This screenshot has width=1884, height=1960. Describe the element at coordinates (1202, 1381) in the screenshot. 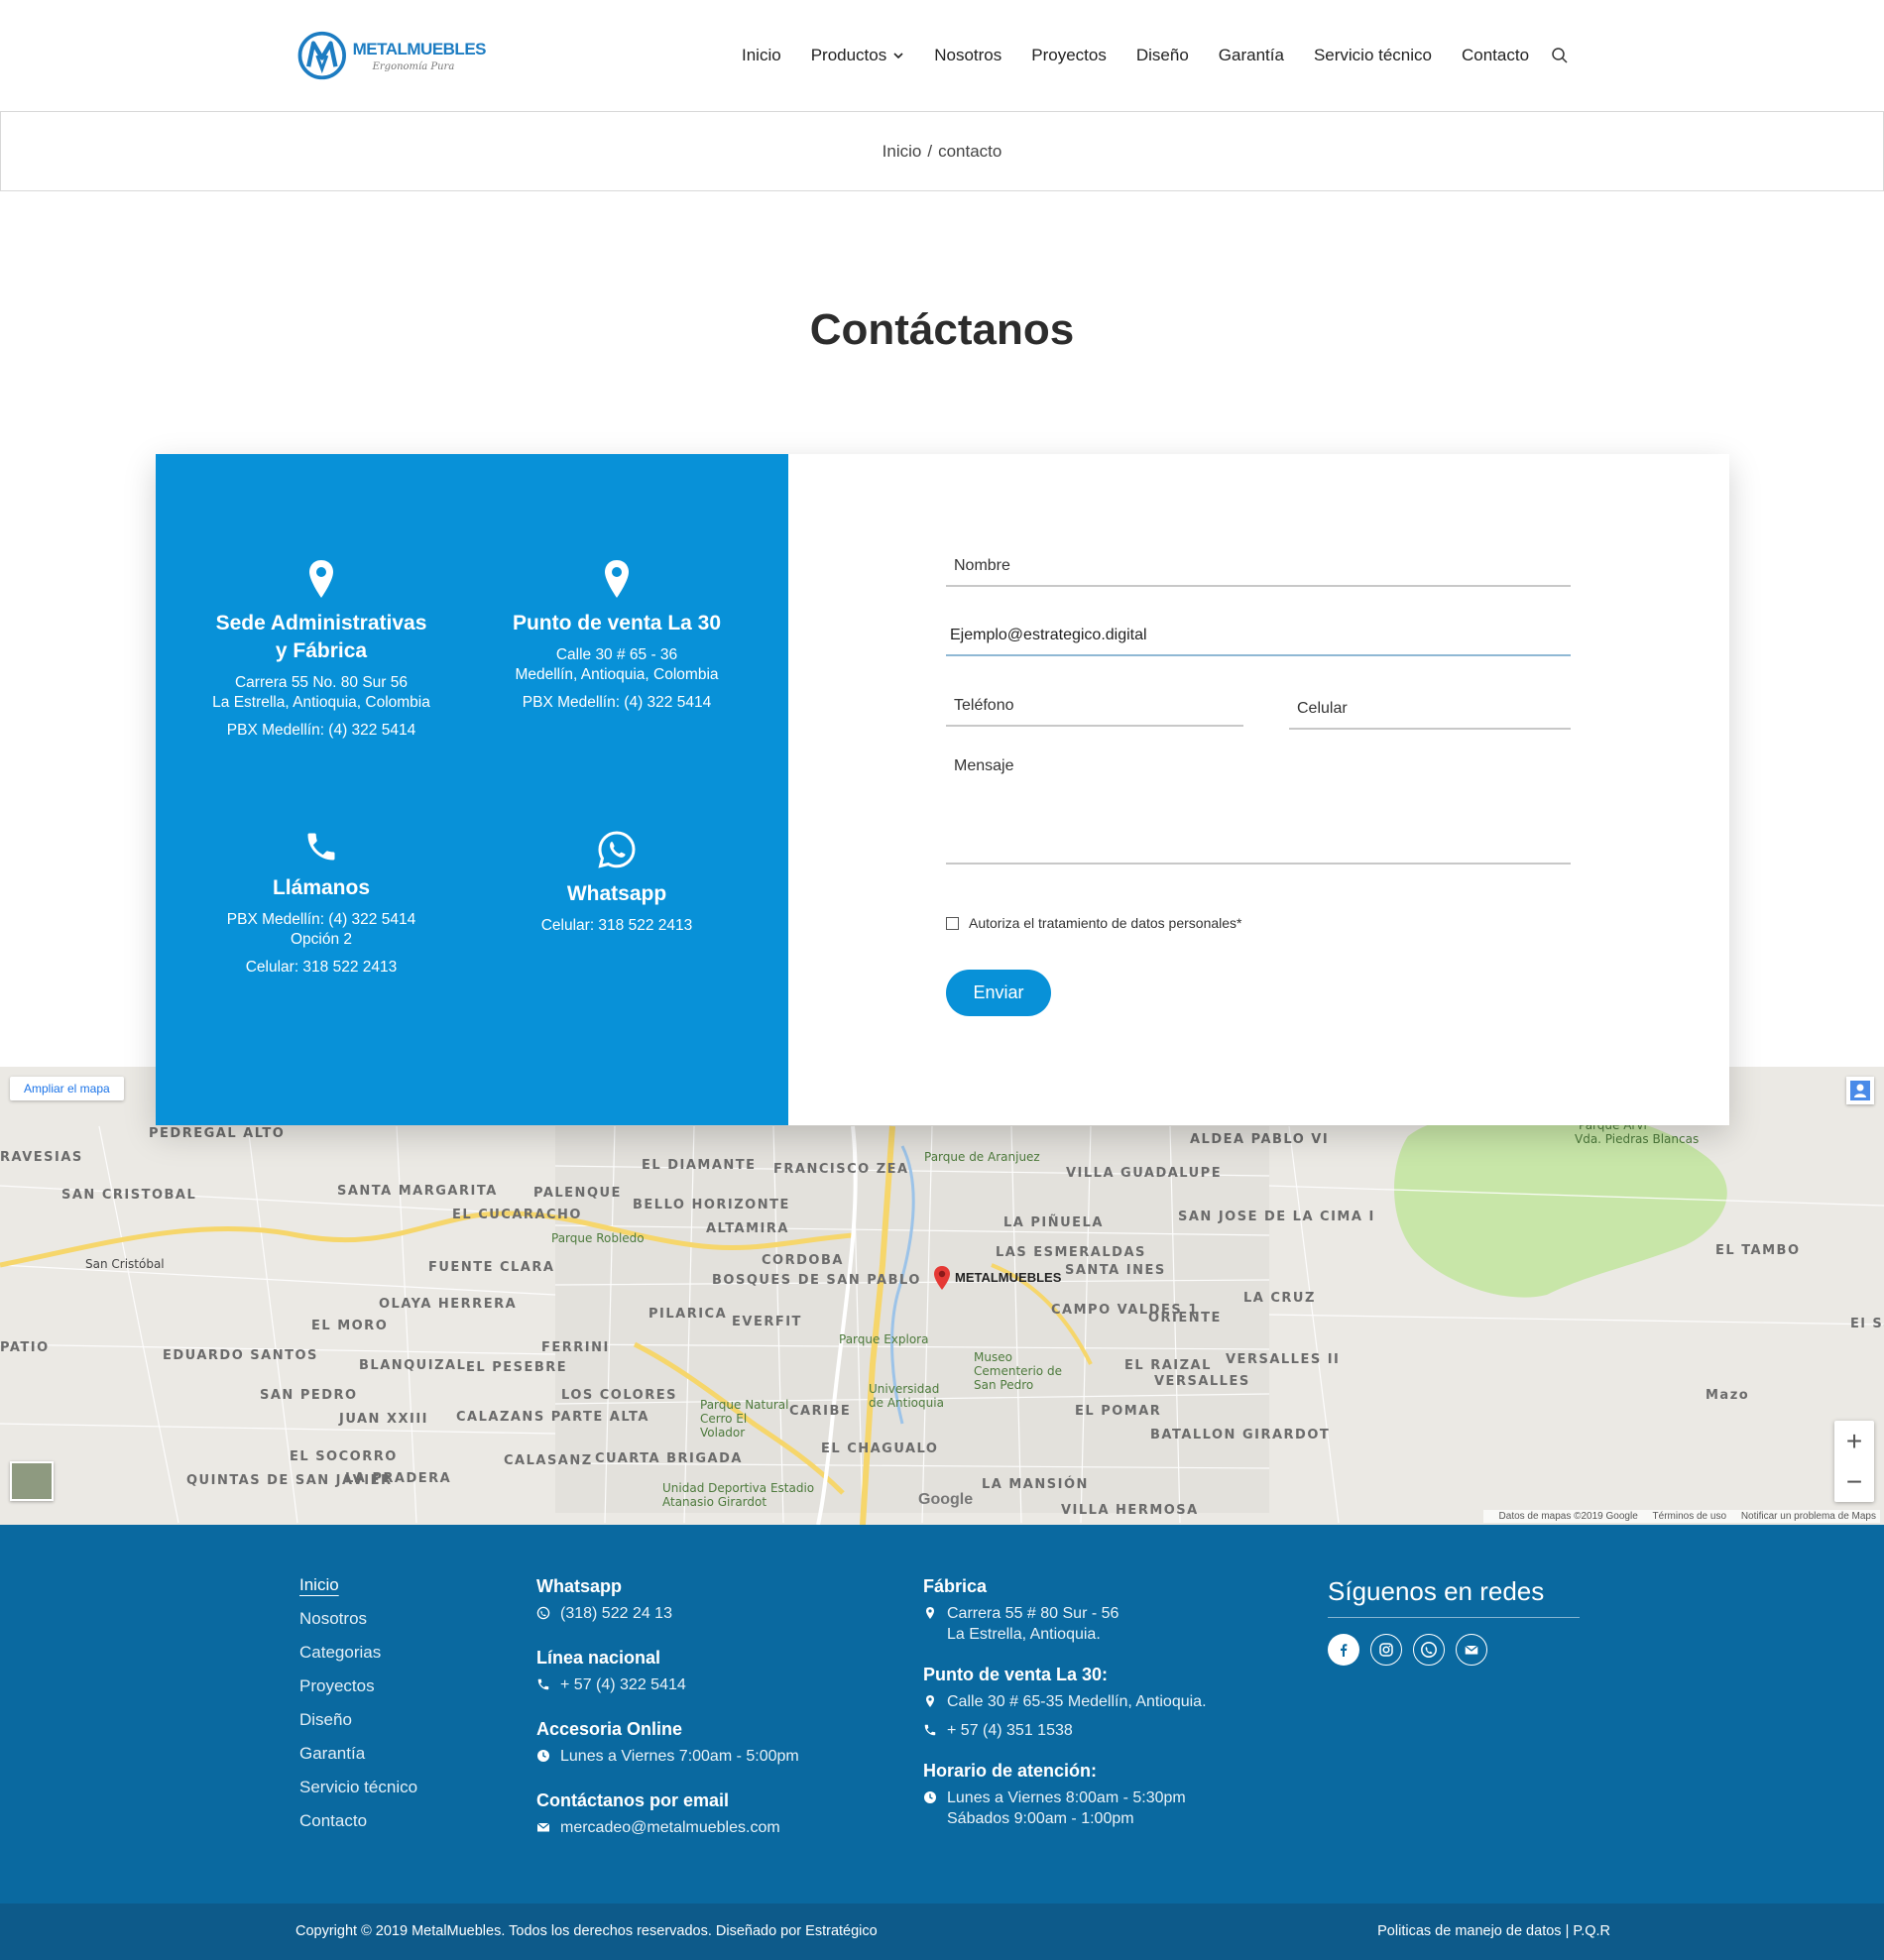

I see `map-label: VERSALLES` at that location.